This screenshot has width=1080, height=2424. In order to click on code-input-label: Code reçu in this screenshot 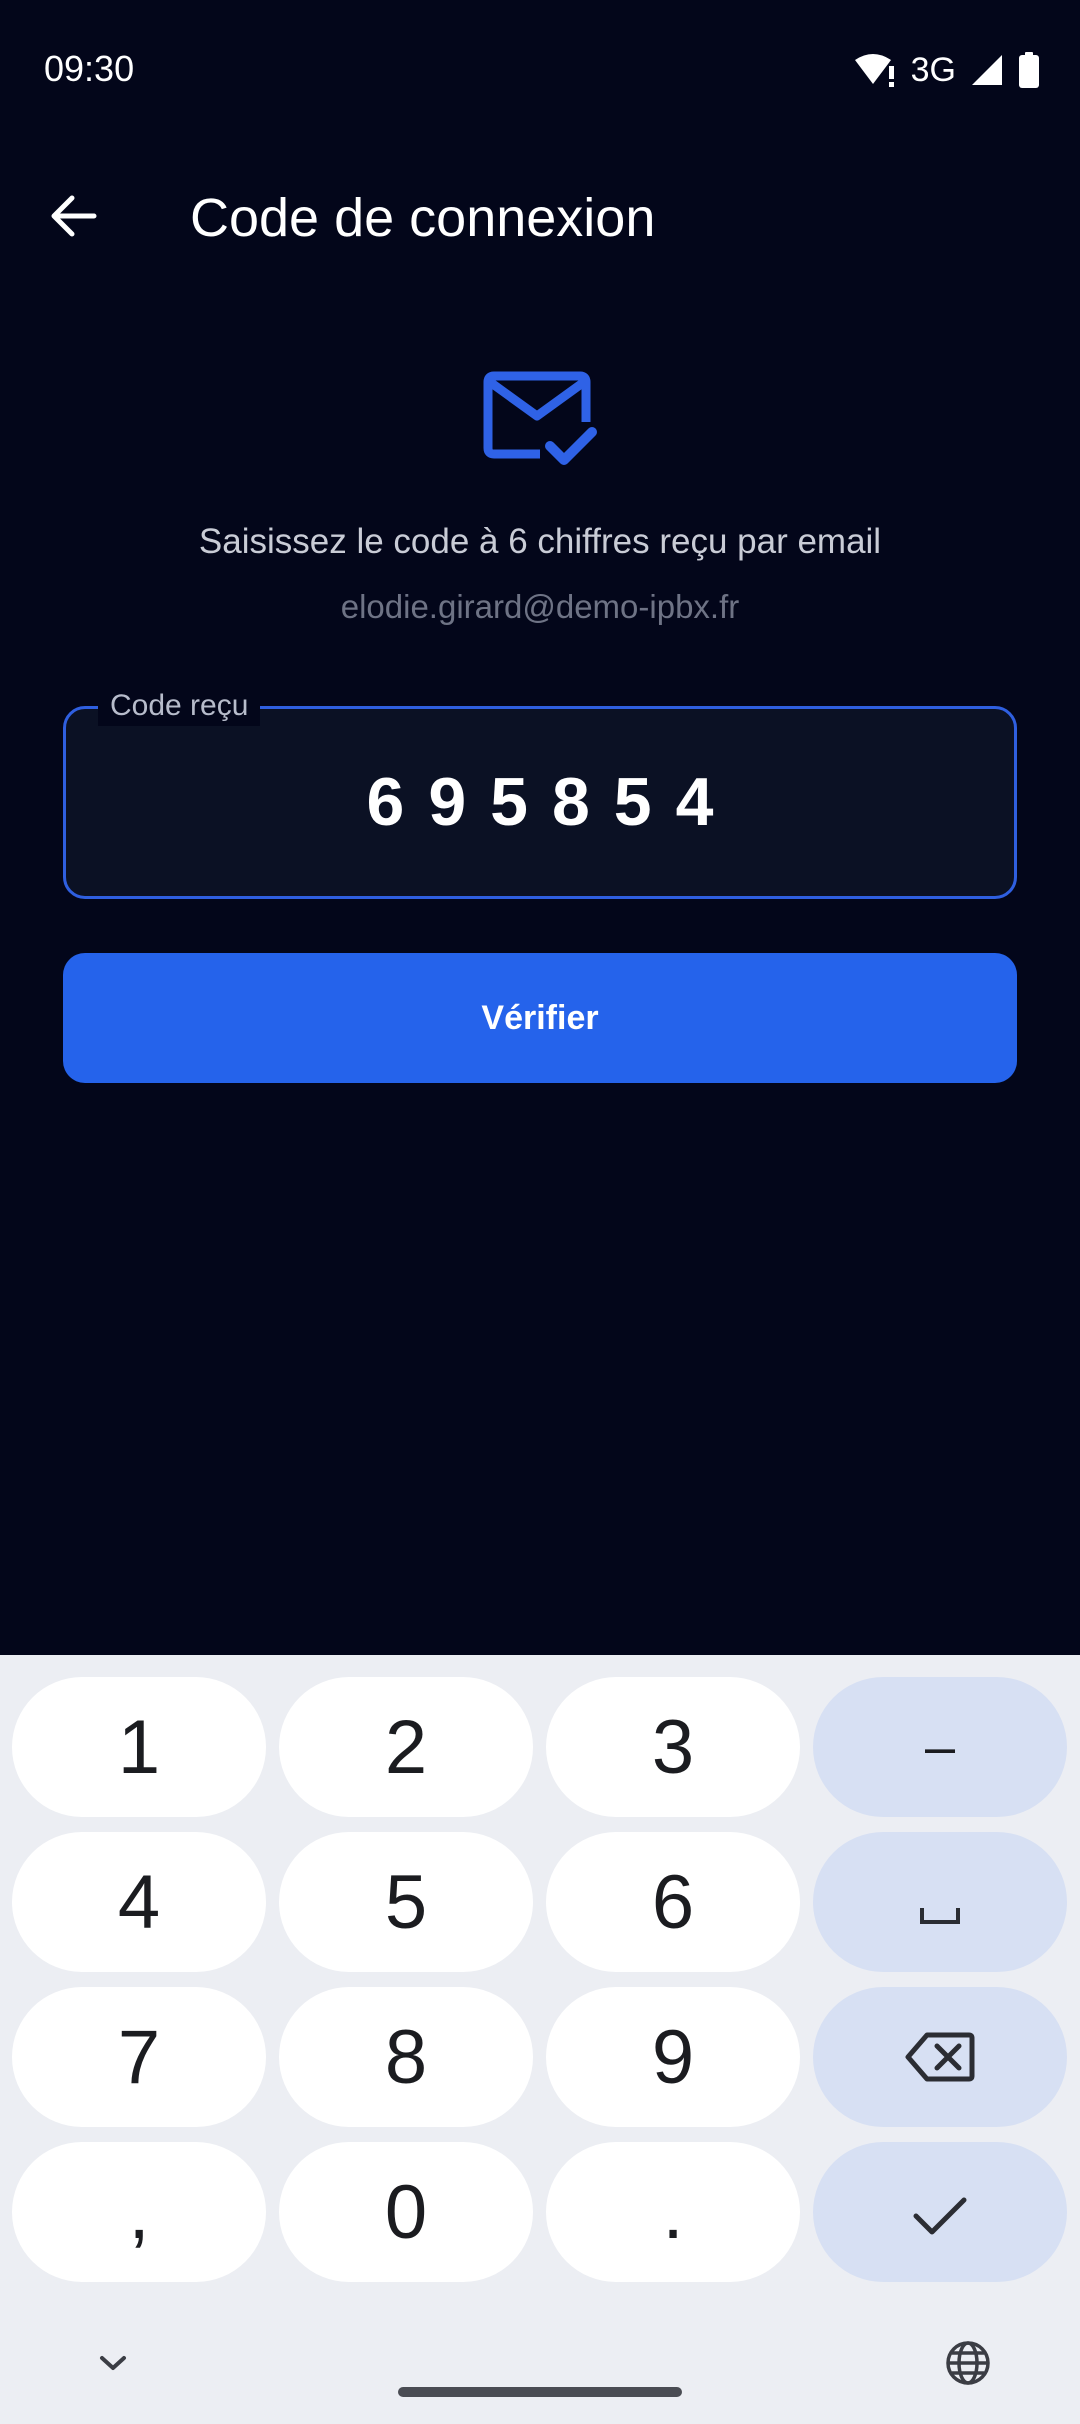, I will do `click(179, 706)`.